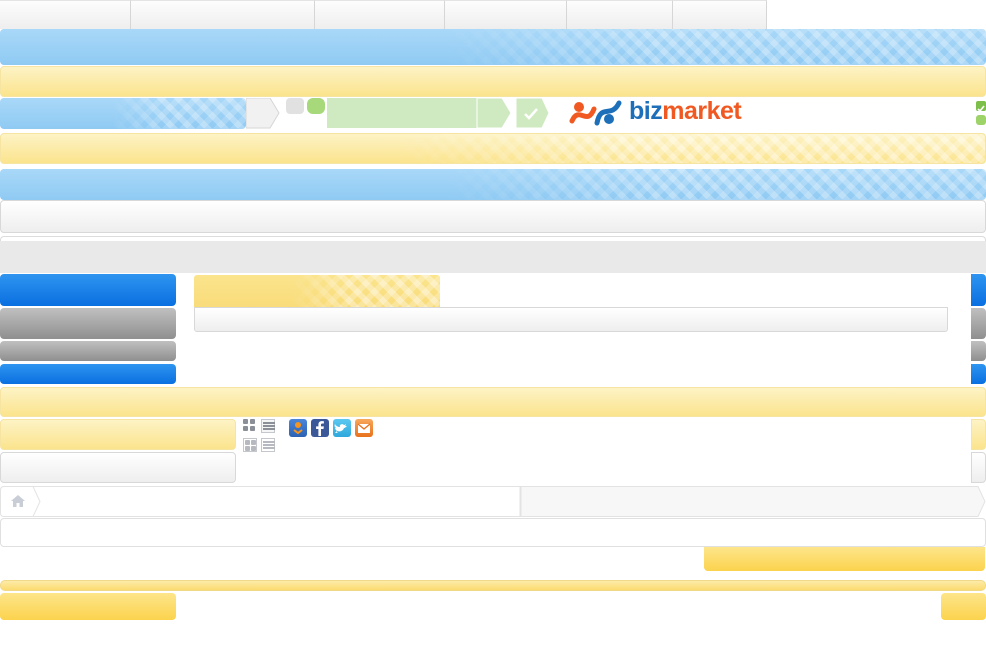 The height and width of the screenshot is (650, 986). What do you see at coordinates (981, 107) in the screenshot?
I see `checkbox-icon` at bounding box center [981, 107].